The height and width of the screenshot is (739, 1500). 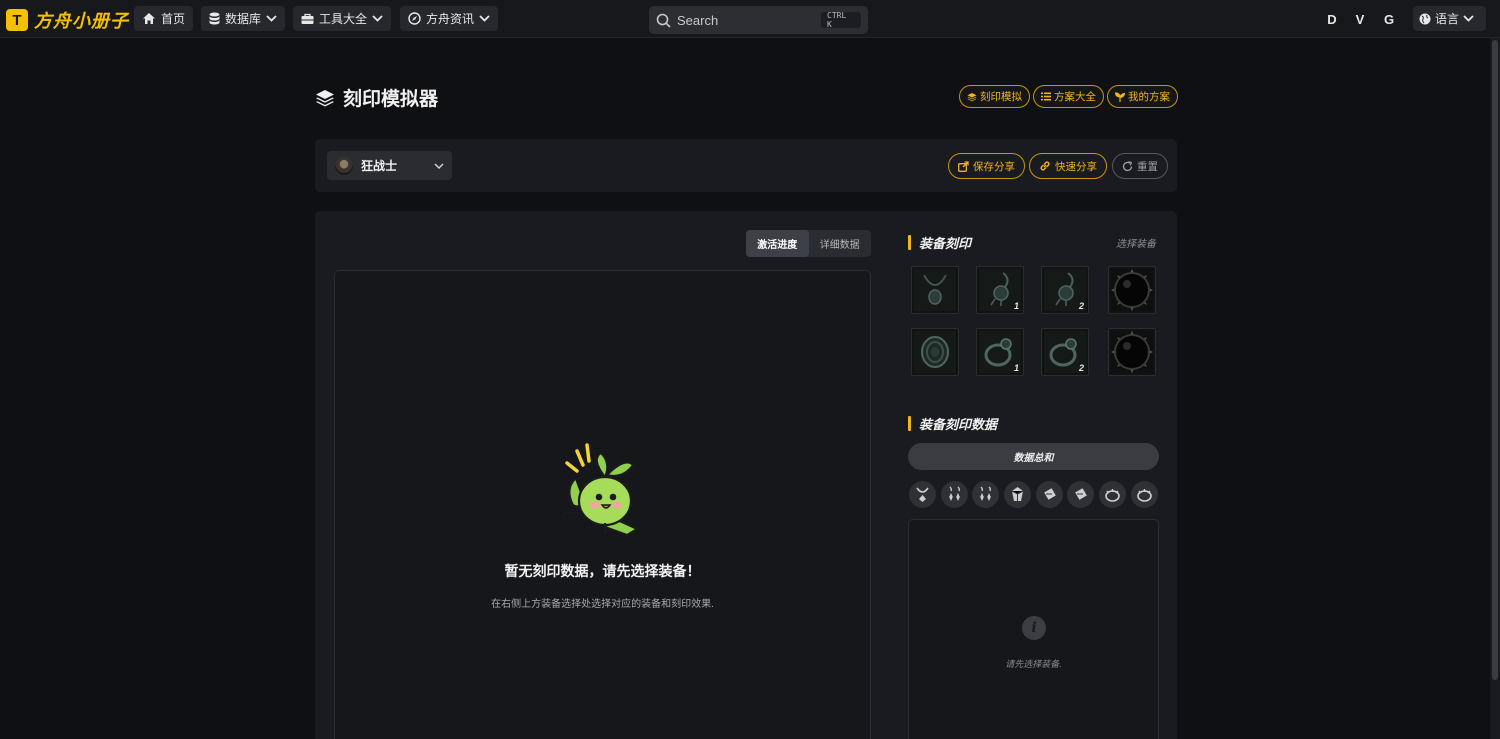 I want to click on slot-ring-1: 1, so click(x=1000, y=352).